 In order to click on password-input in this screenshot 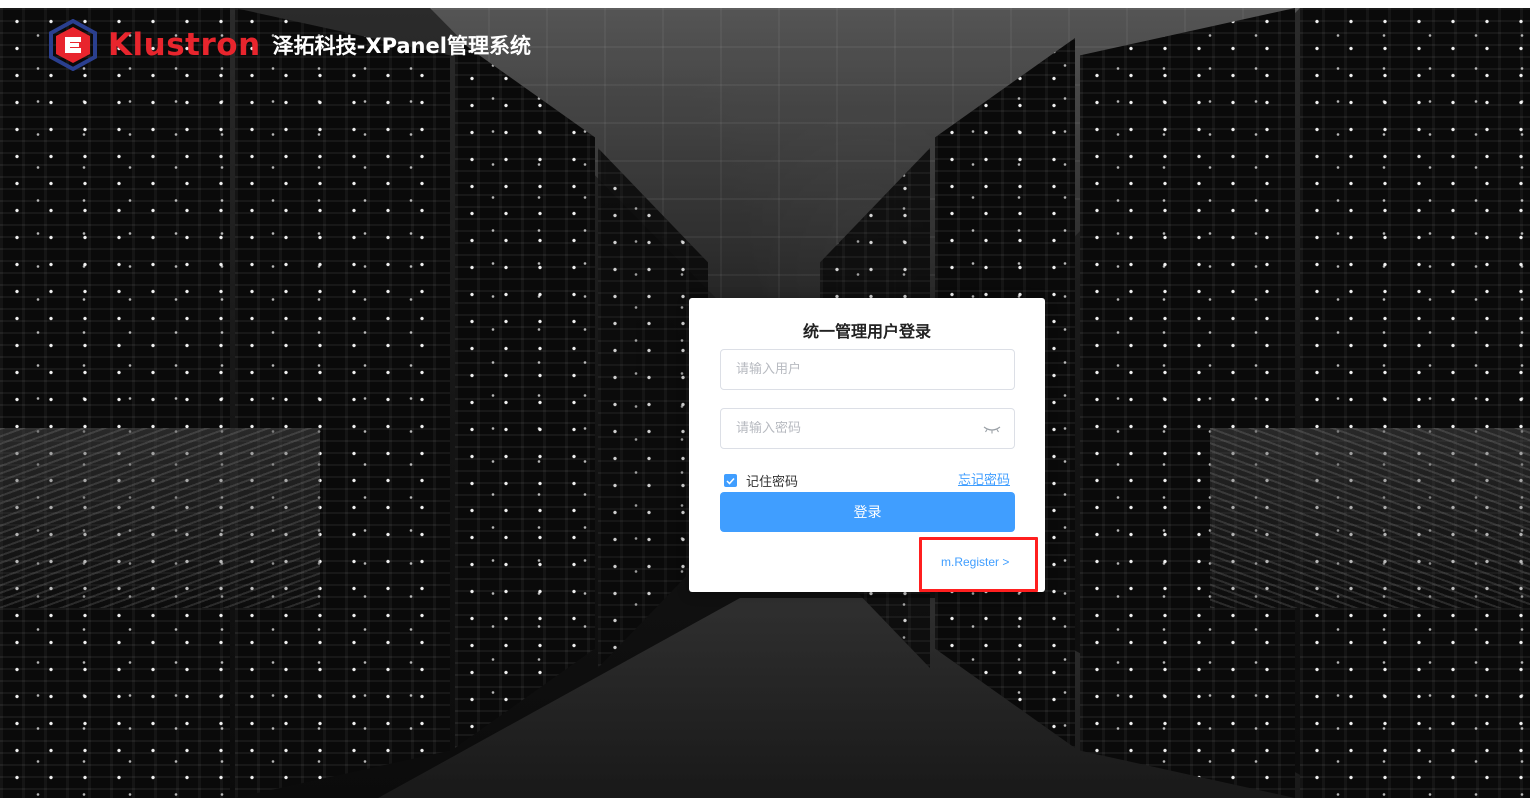, I will do `click(867, 428)`.